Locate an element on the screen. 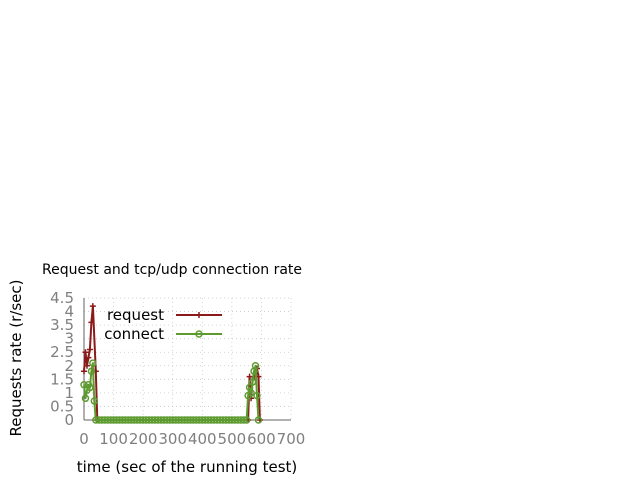 The height and width of the screenshot is (480, 640). legend-label: request is located at coordinates (135, 315).